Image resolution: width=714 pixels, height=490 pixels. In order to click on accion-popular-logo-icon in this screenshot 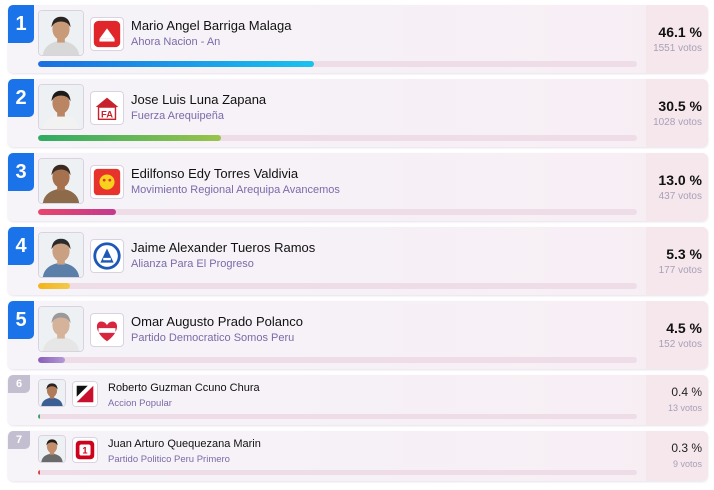, I will do `click(85, 394)`.